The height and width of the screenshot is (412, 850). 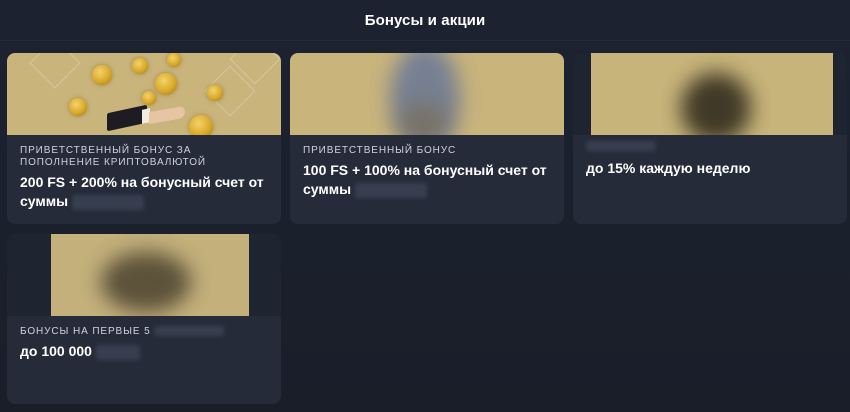 I want to click on bonus-card-label: Бонусы на первые 5, so click(x=144, y=332).